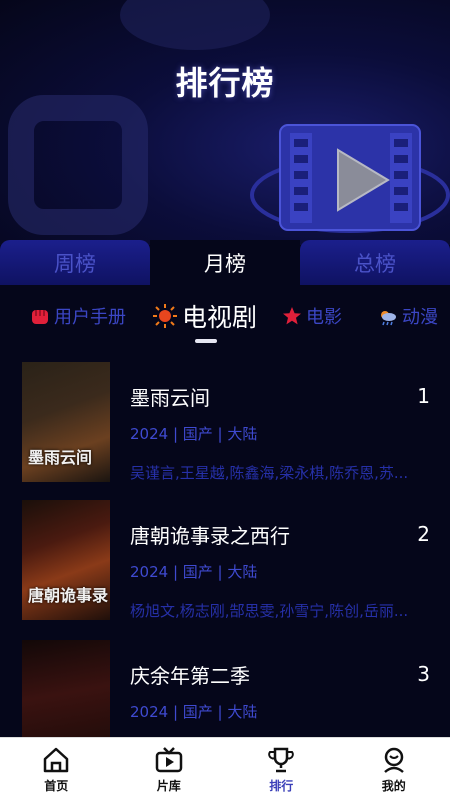 The image size is (450, 800). Describe the element at coordinates (66, 422) in the screenshot. I see `poster-image: 墨雨云间` at that location.